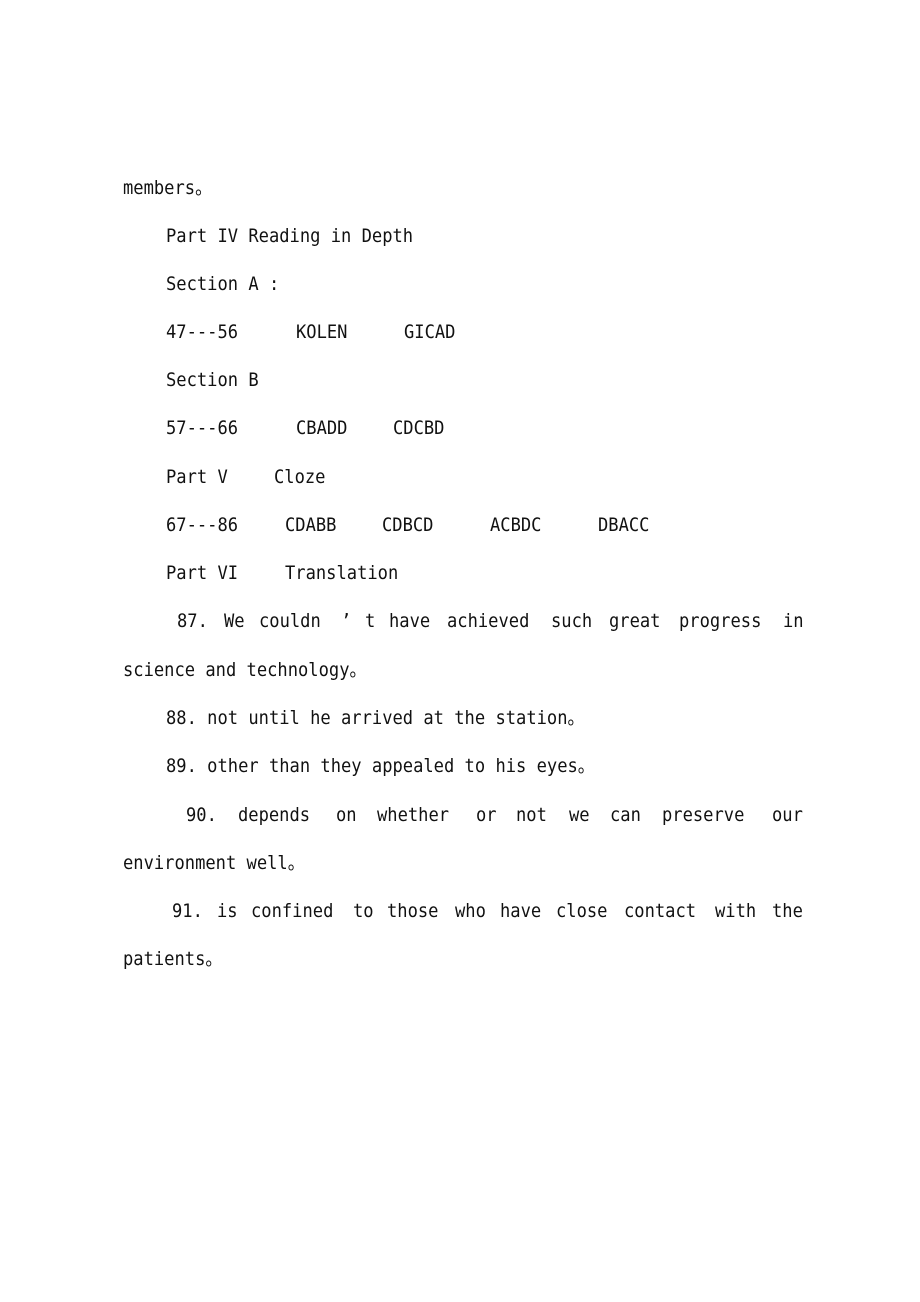 This screenshot has width=920, height=1302. What do you see at coordinates (470, 911) in the screenshot?
I see `translation-word: who` at bounding box center [470, 911].